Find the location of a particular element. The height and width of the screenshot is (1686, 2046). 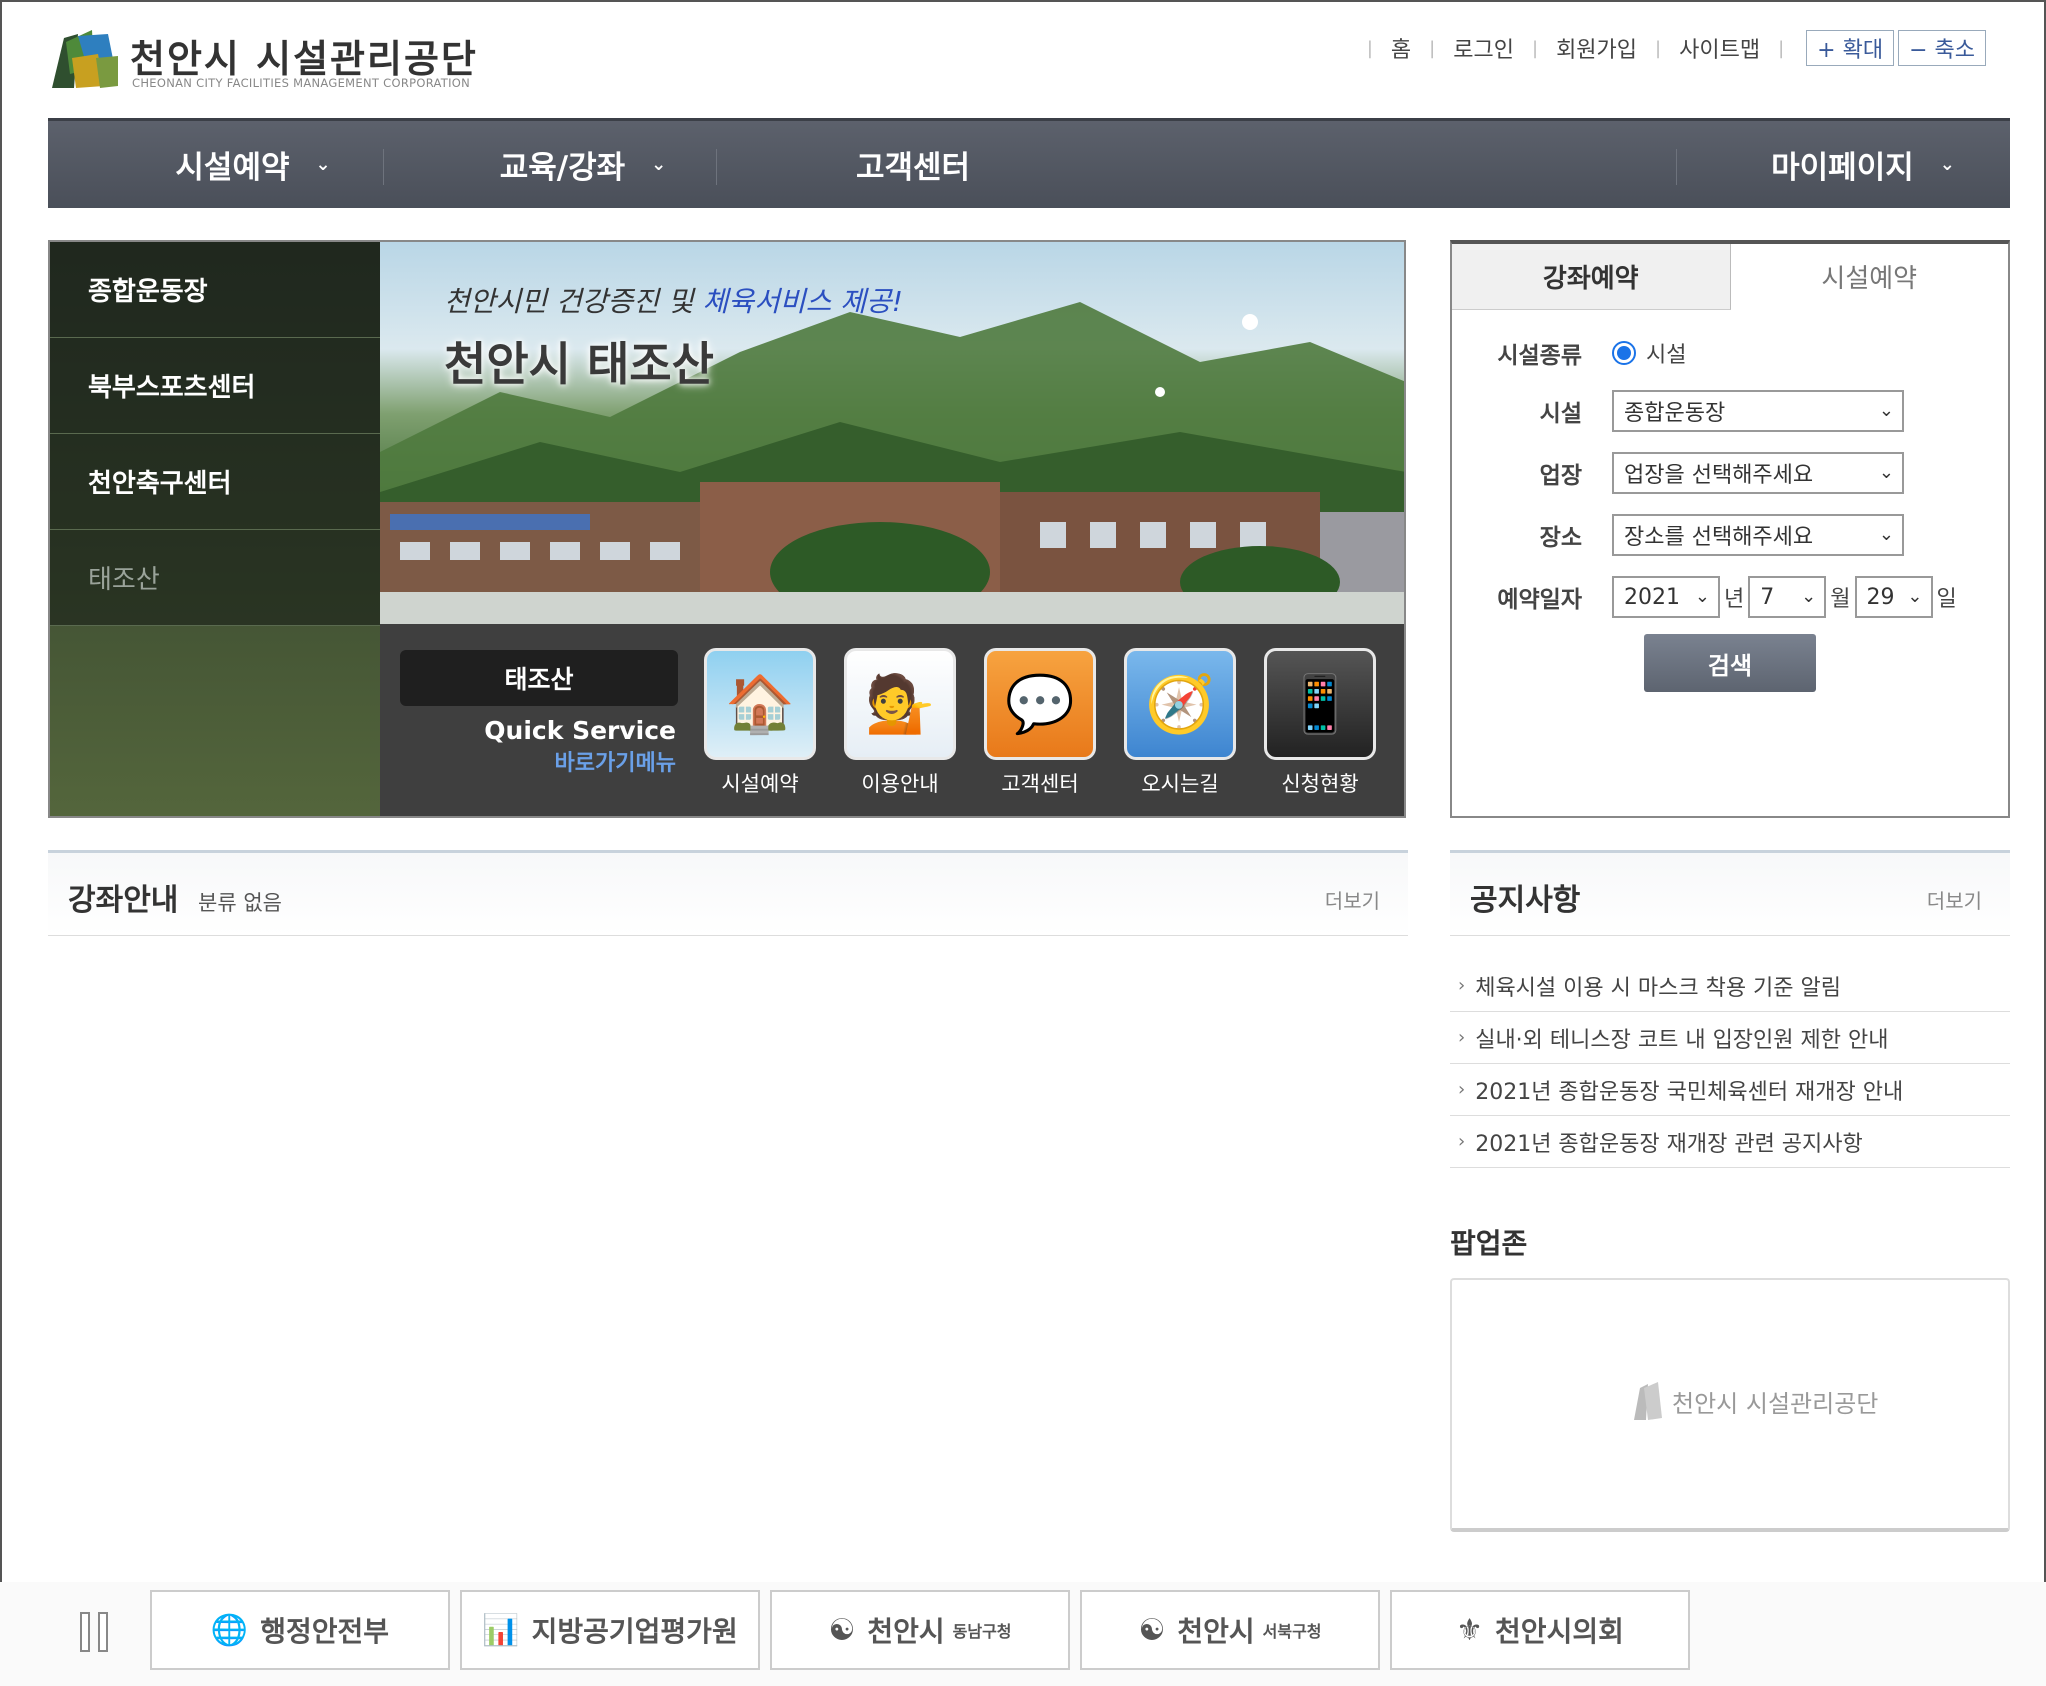

banner-mois: 🌐 행정안전부 is located at coordinates (300, 1630).